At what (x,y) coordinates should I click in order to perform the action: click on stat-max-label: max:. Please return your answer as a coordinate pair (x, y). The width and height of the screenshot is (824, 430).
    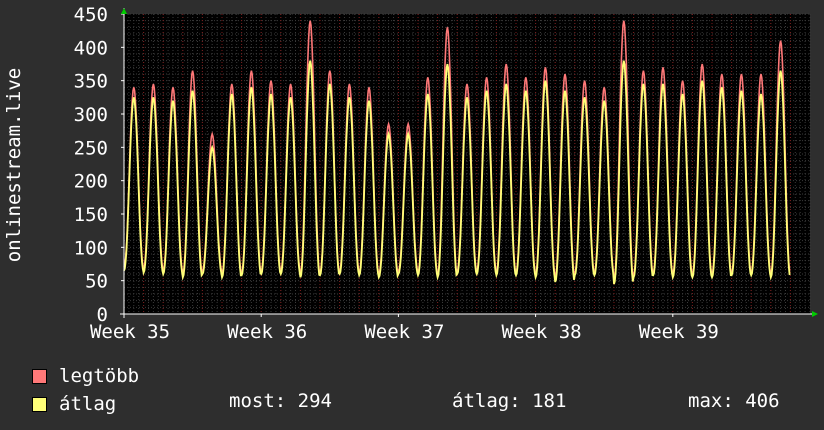
    Looking at the image, I should click on (711, 401).